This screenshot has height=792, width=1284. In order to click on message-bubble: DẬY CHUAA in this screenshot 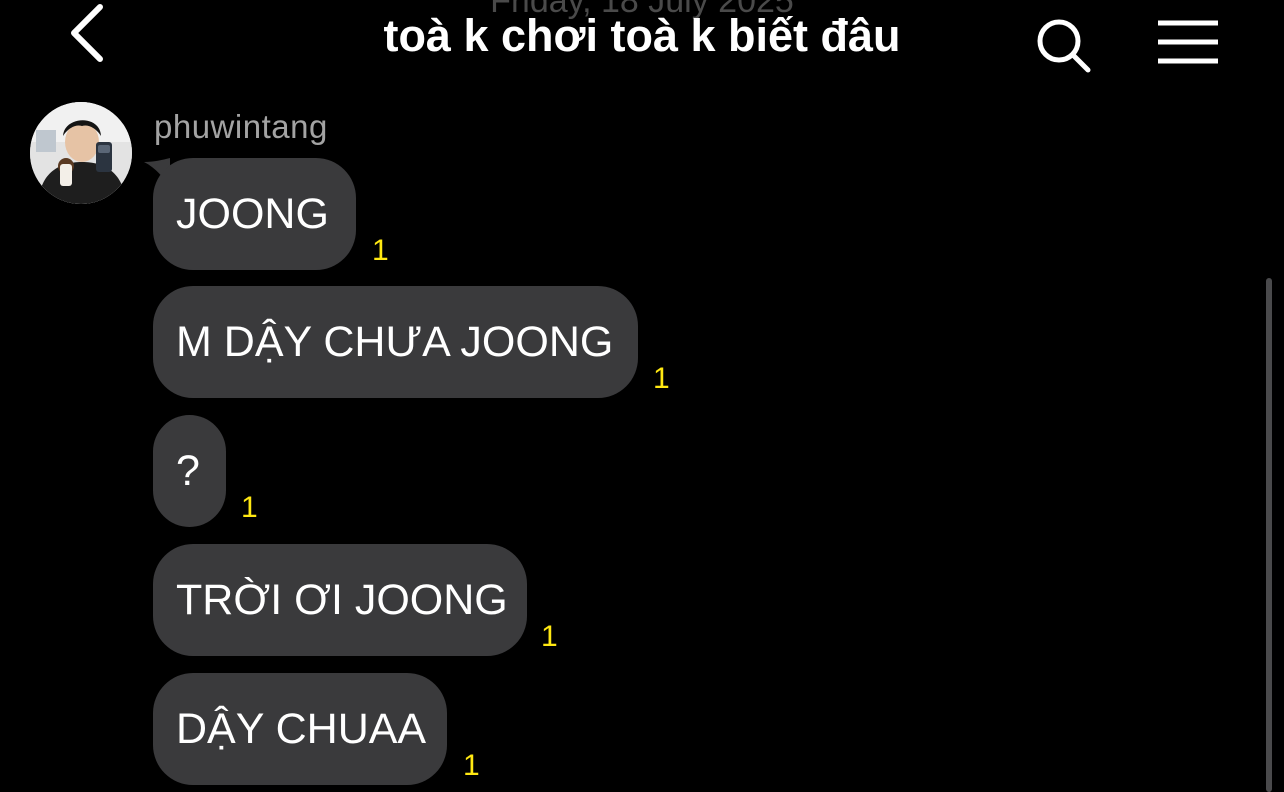, I will do `click(300, 729)`.